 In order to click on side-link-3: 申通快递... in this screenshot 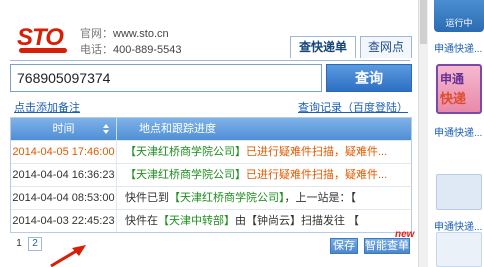, I will do `click(458, 225)`.